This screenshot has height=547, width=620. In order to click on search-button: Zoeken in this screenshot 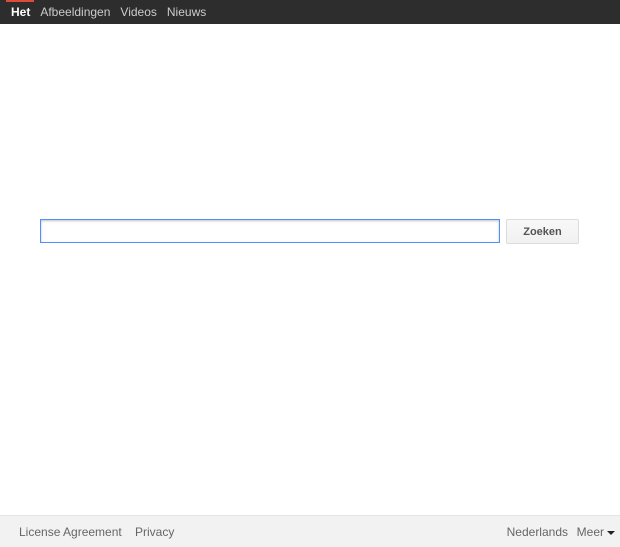, I will do `click(542, 231)`.